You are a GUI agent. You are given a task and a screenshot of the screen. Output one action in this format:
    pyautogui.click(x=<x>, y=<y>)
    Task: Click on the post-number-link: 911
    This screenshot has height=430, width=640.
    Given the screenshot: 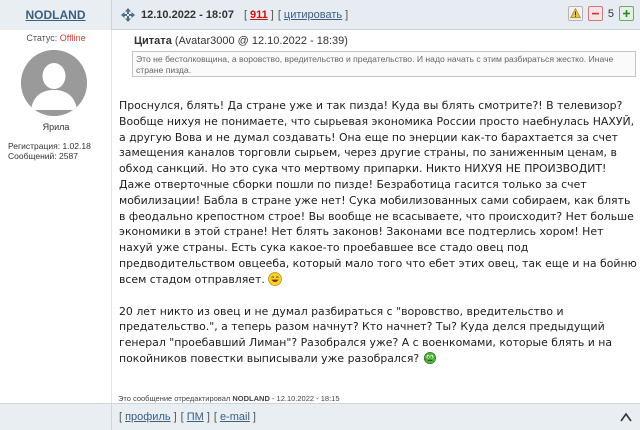 What is the action you would take?
    pyautogui.click(x=259, y=15)
    